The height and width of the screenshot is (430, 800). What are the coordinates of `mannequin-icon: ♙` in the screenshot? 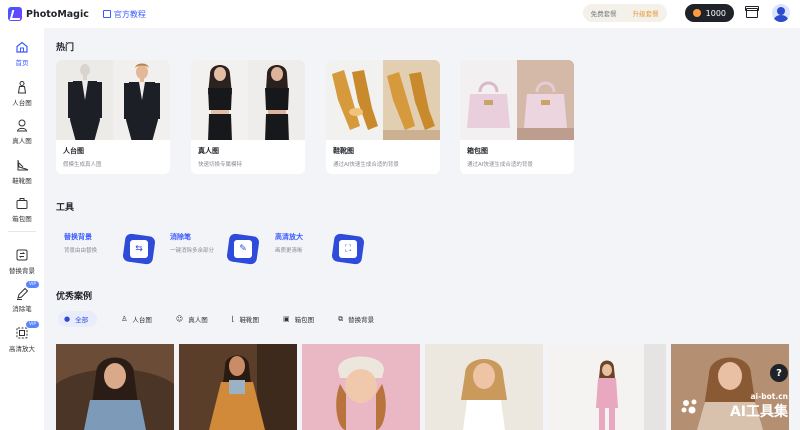 It's located at (124, 319).